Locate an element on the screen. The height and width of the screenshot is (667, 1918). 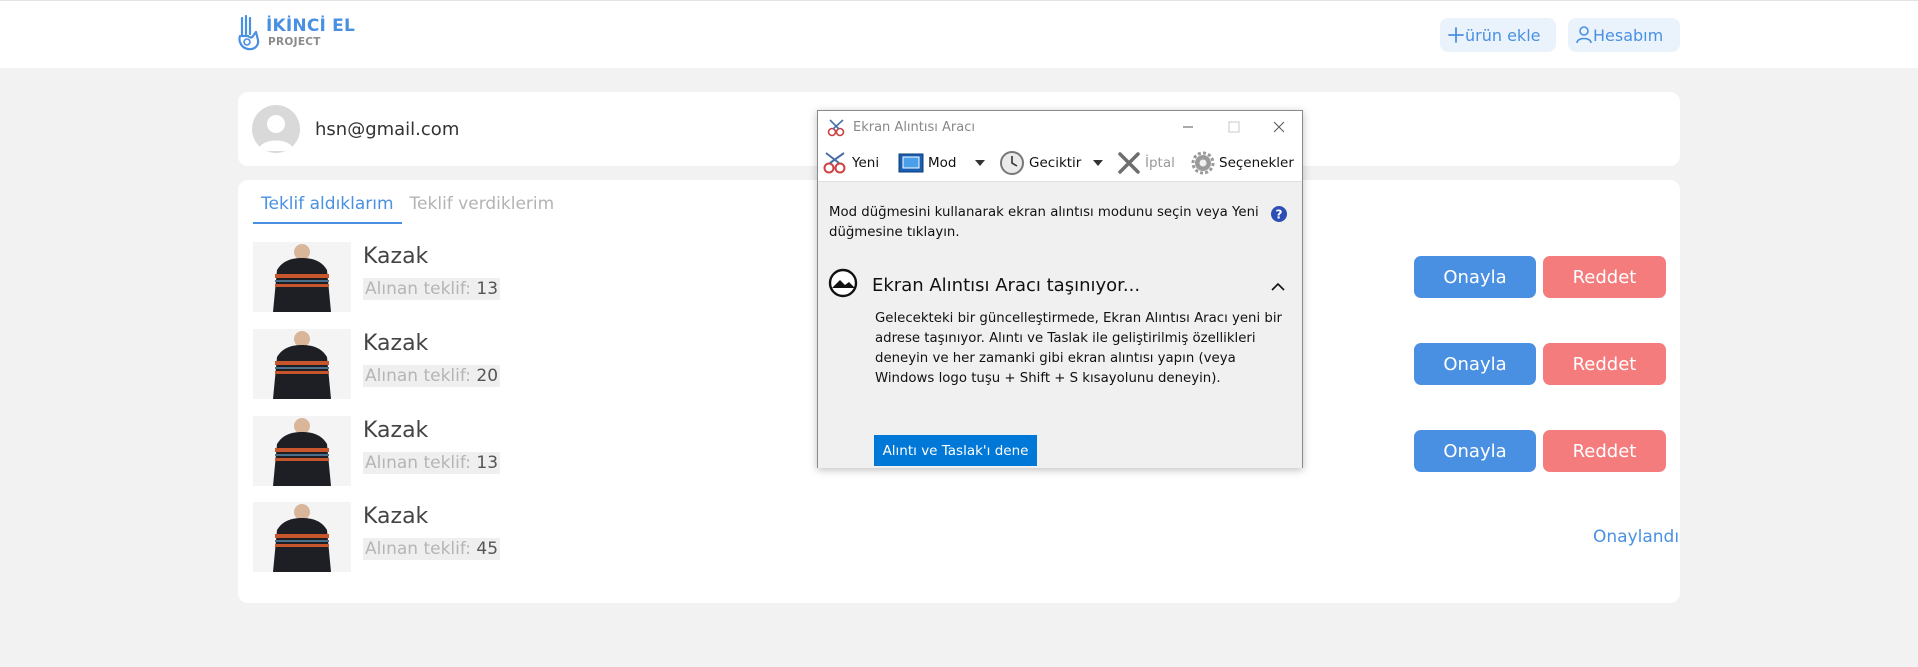
mode-label: Mod is located at coordinates (942, 163).